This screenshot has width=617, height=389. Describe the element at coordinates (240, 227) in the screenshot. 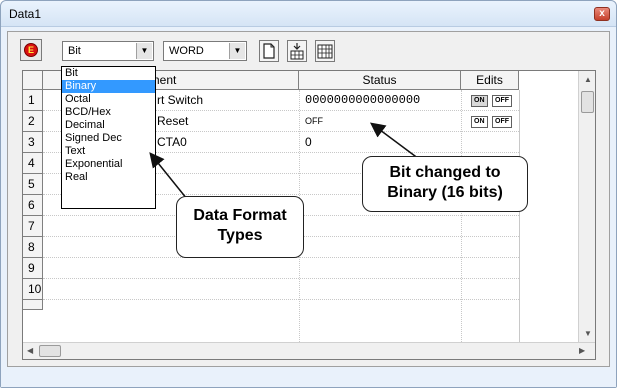

I see `callout-data-format: Data Format Types` at that location.